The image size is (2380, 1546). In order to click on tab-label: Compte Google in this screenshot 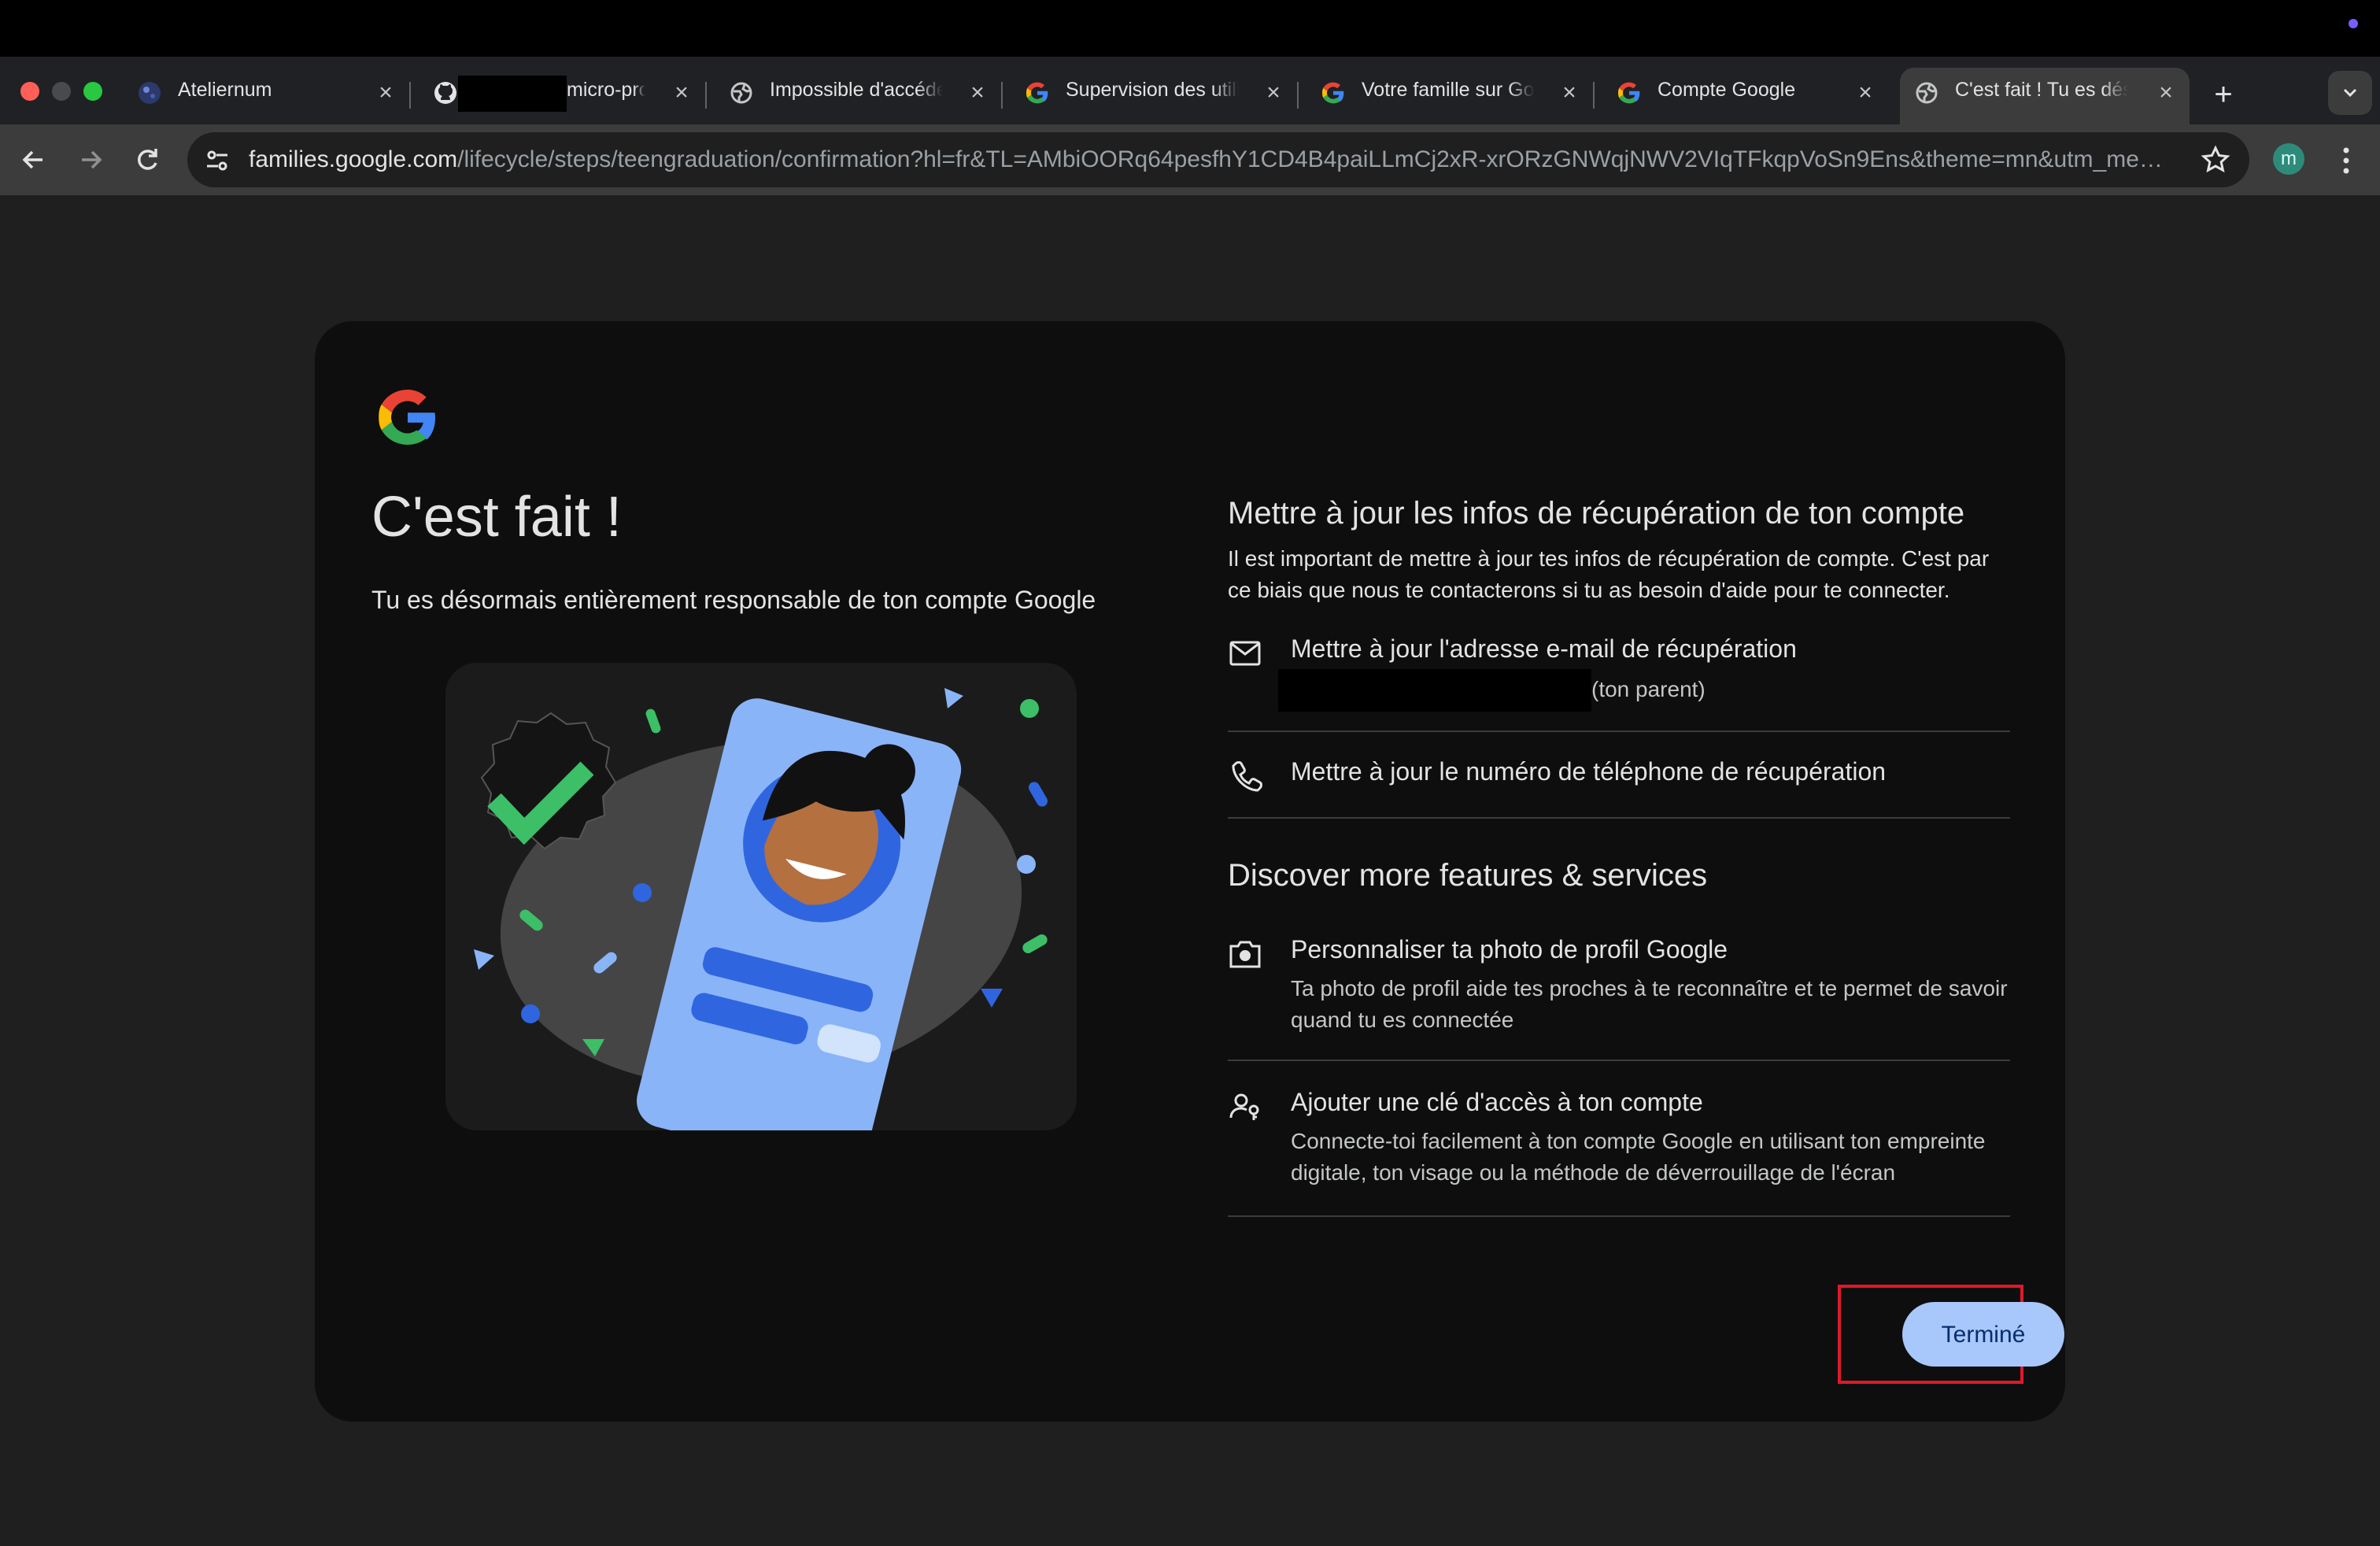, I will do `click(1727, 90)`.